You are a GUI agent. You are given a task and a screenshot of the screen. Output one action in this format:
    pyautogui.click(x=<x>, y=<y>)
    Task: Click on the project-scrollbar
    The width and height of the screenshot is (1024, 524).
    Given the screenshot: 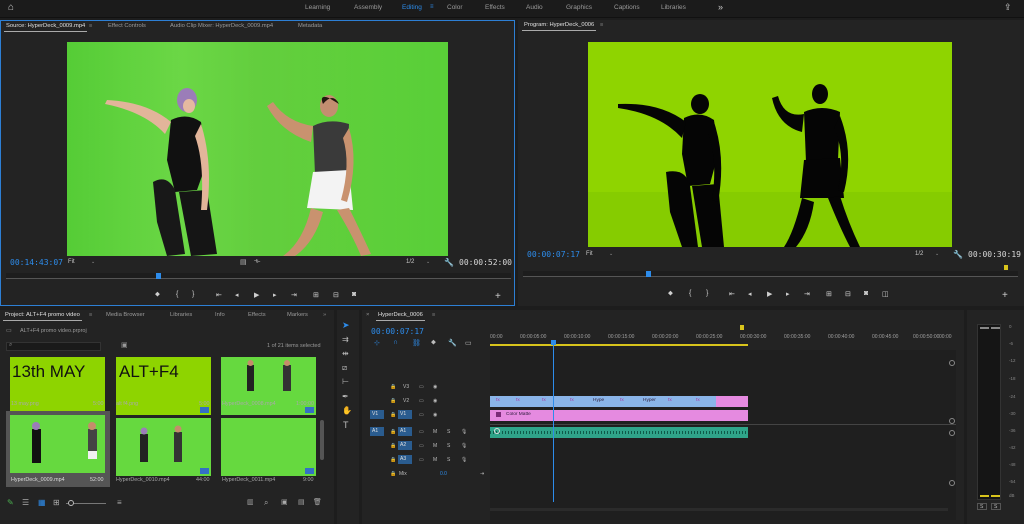 What is the action you would take?
    pyautogui.click(x=322, y=440)
    